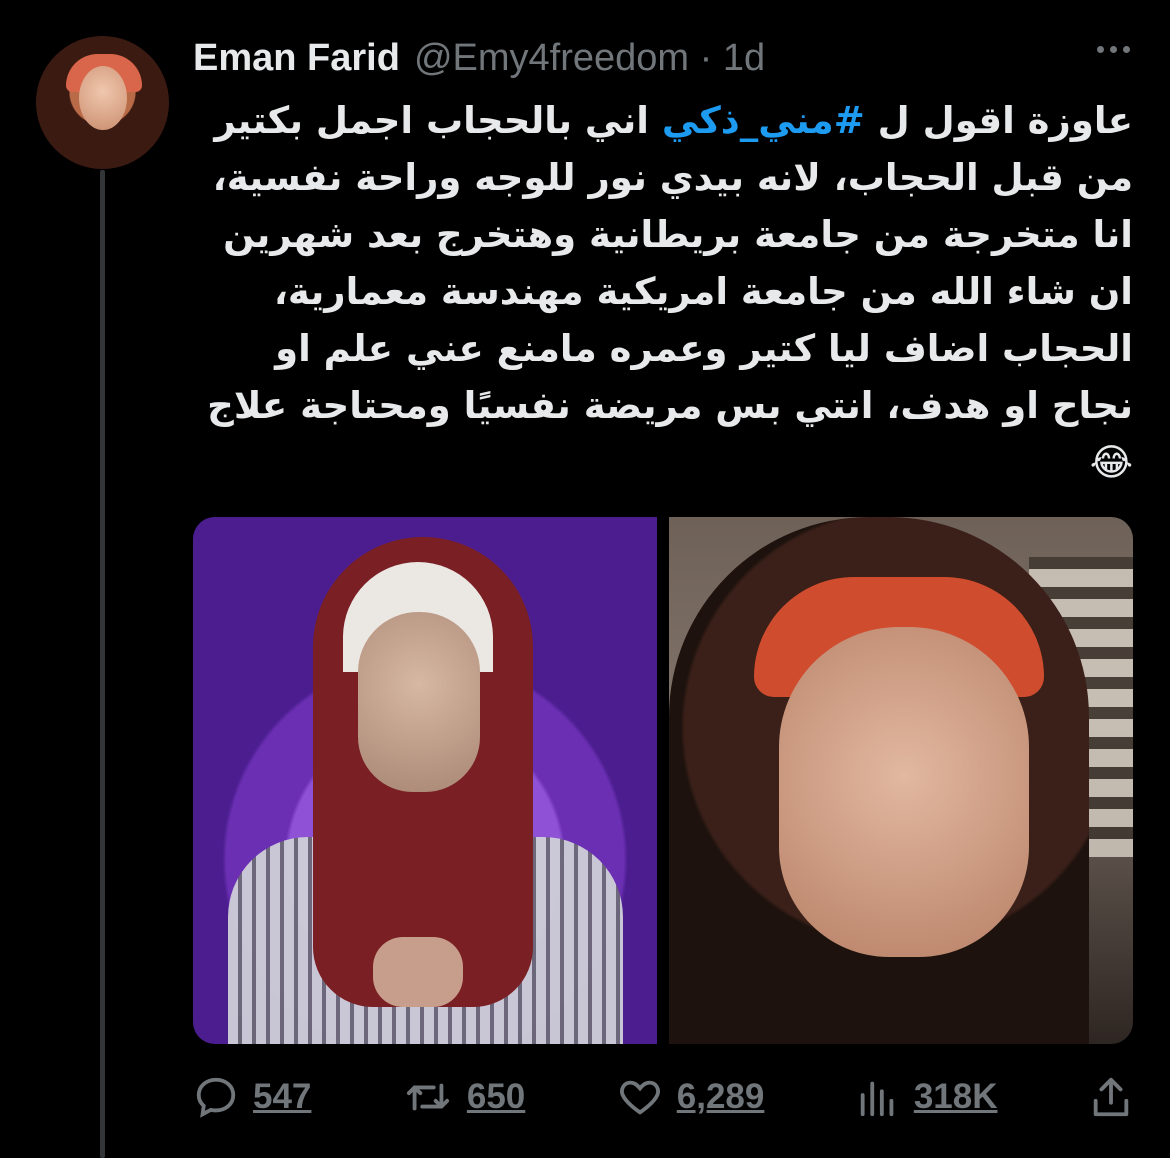 The width and height of the screenshot is (1170, 1158). What do you see at coordinates (103, 98) in the screenshot?
I see `avatar-face` at bounding box center [103, 98].